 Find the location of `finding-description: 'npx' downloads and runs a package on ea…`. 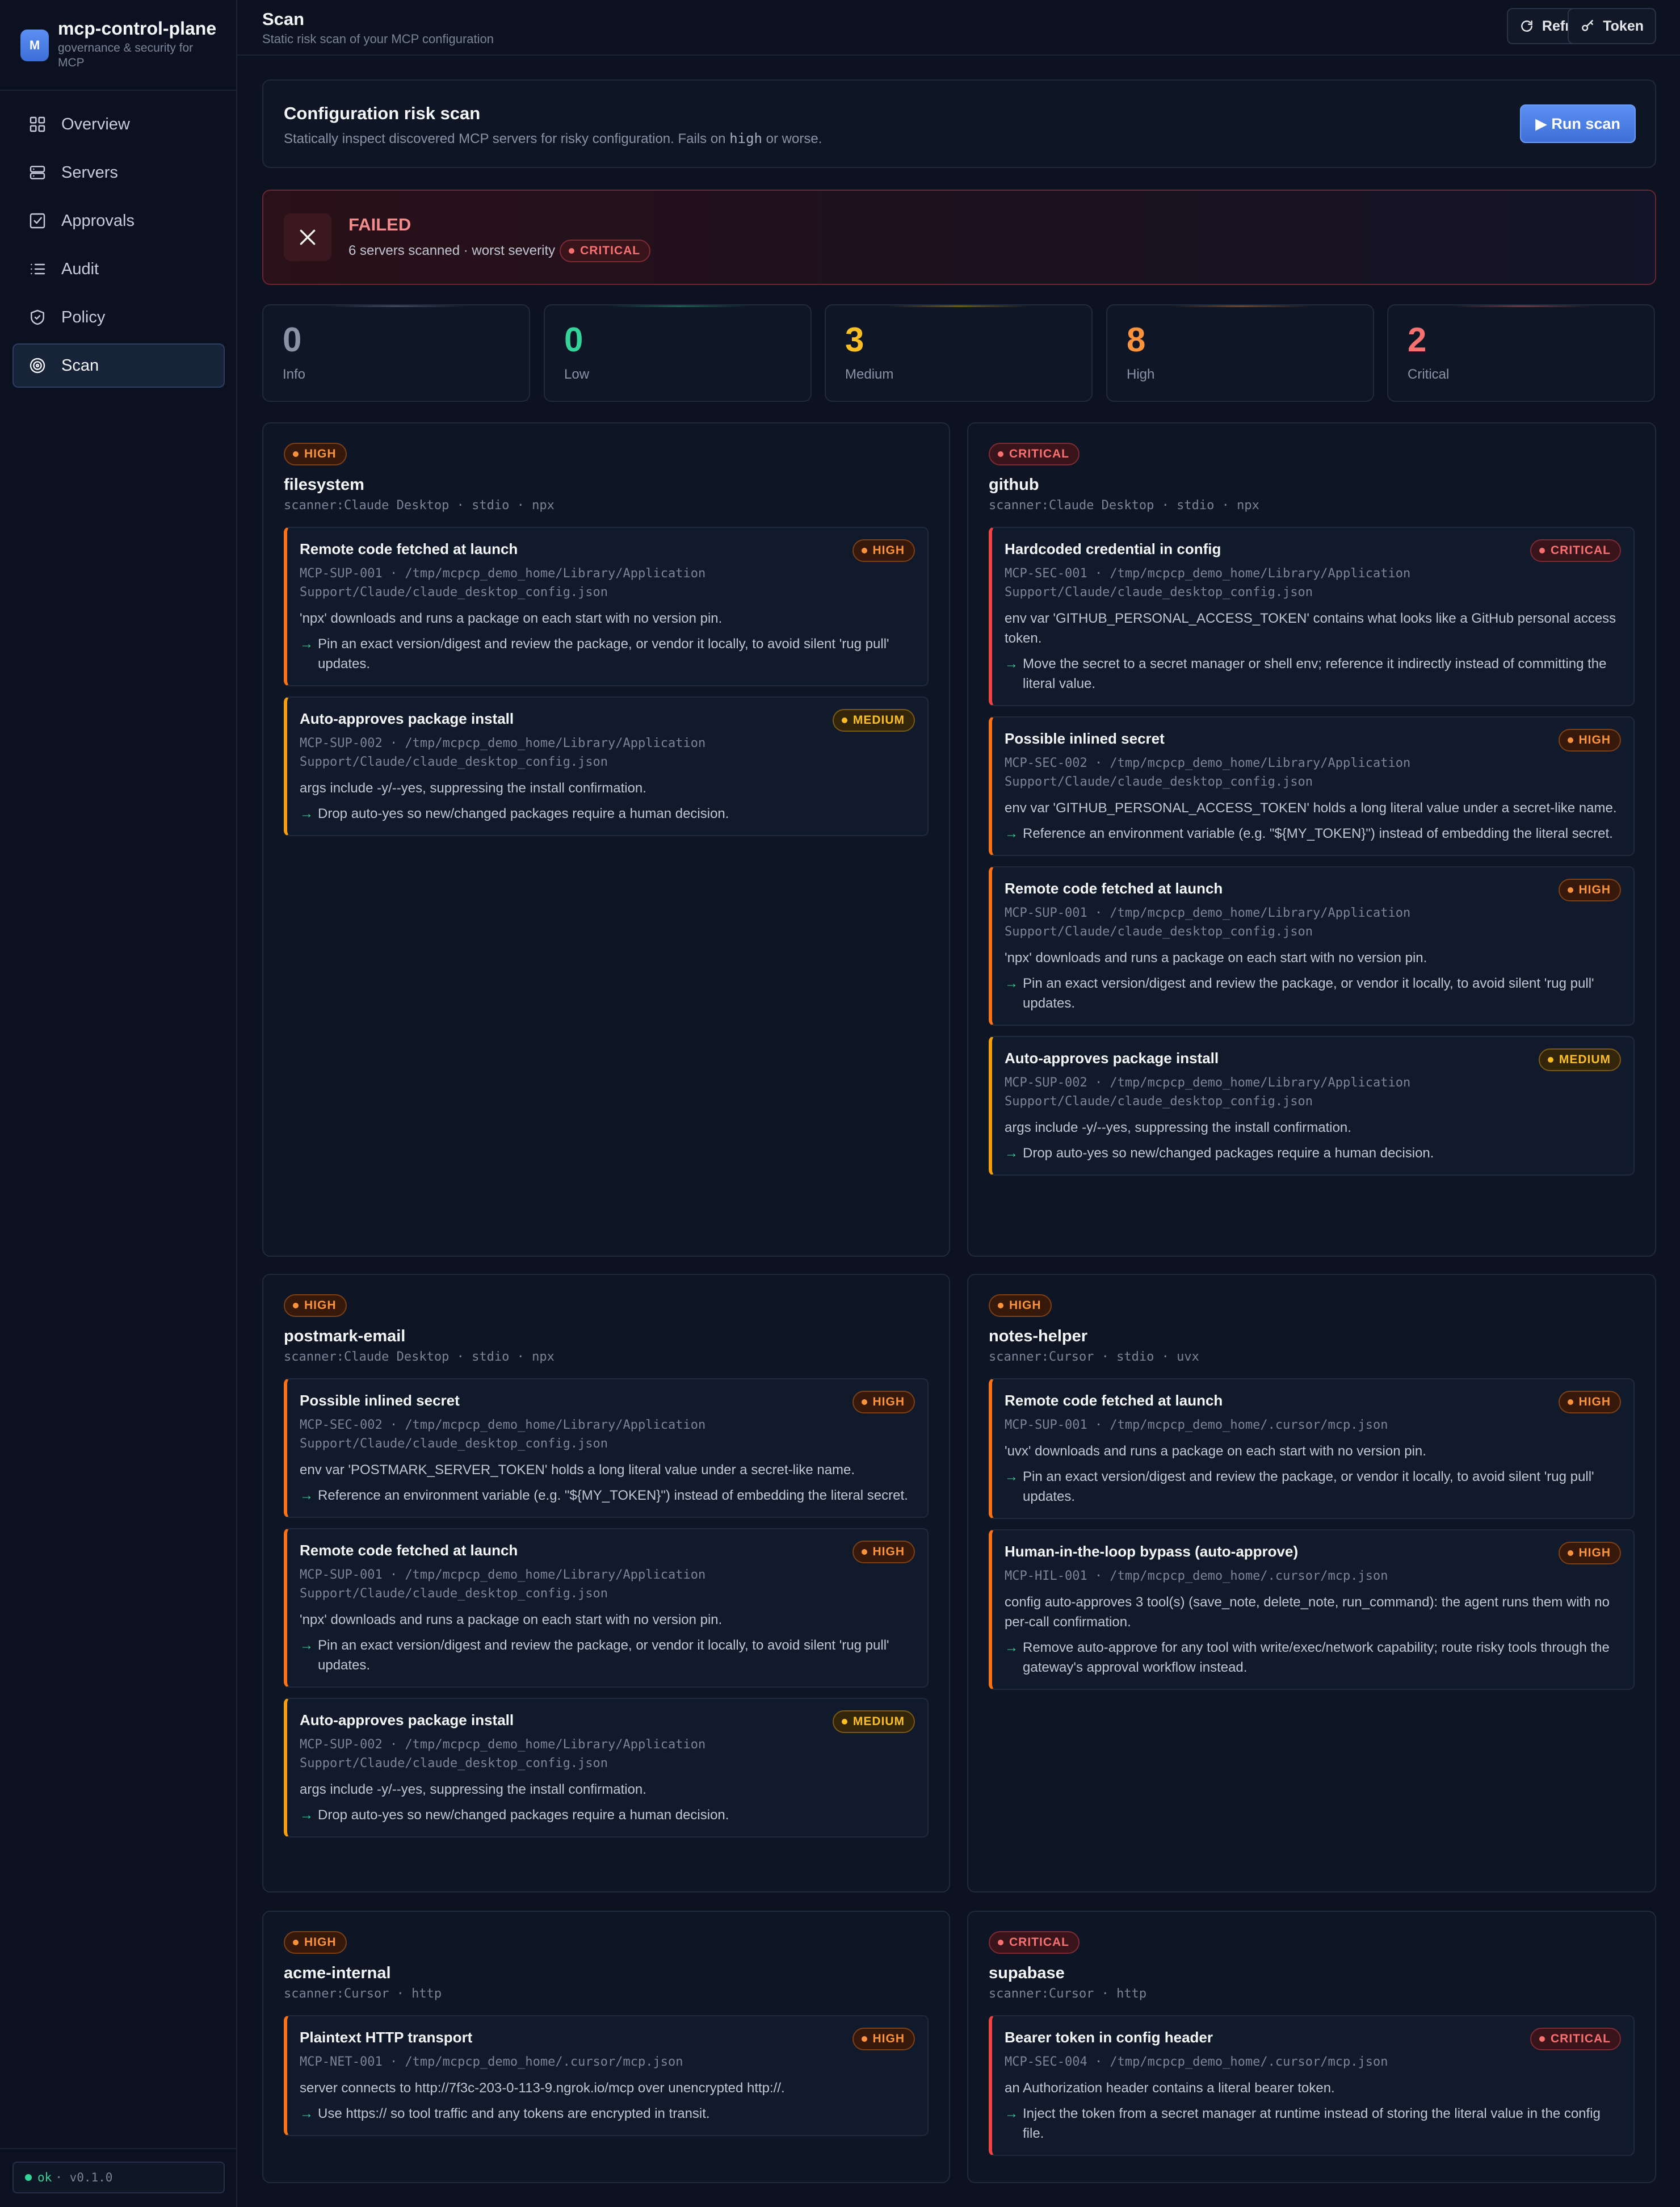

finding-description: 'npx' downloads and runs a package on ea… is located at coordinates (1216, 958).